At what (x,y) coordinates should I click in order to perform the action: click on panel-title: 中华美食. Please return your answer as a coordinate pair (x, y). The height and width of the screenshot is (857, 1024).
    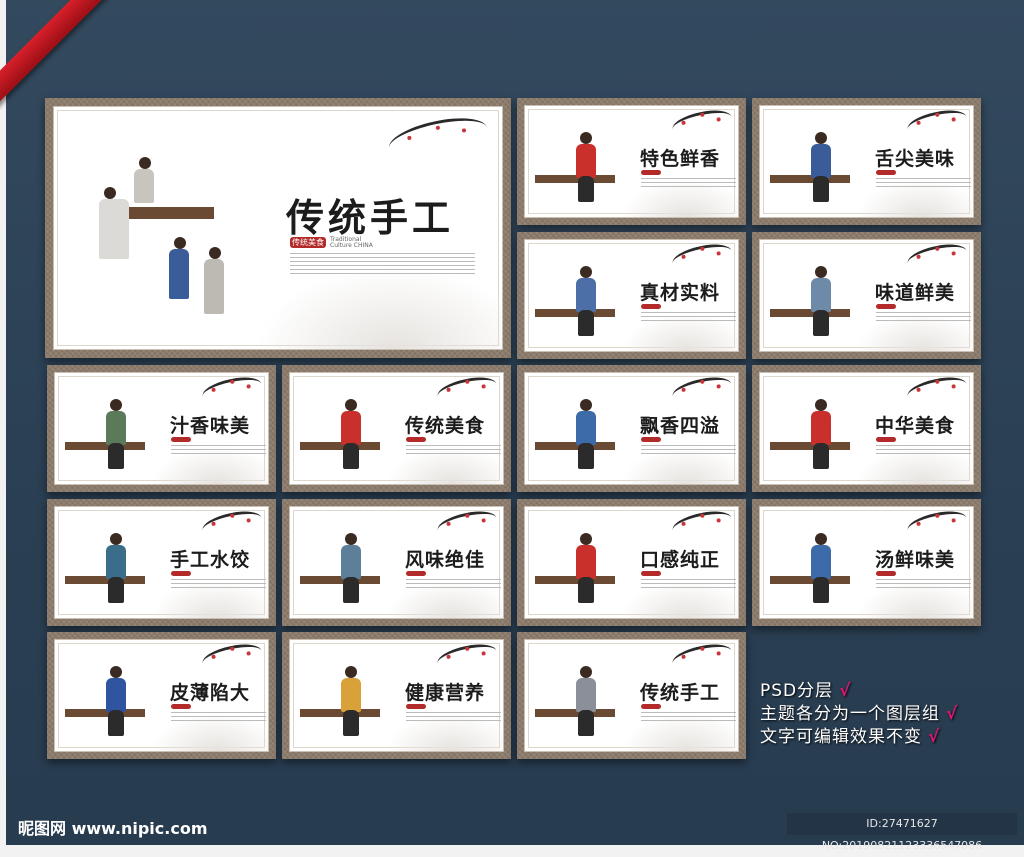
    Looking at the image, I should click on (915, 426).